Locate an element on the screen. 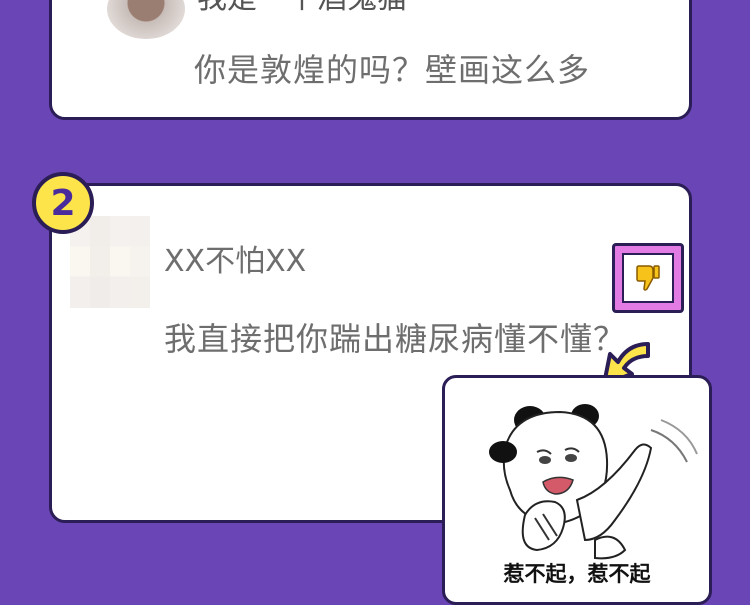 This screenshot has height=605, width=750. thumbs-down-icon is located at coordinates (648, 278).